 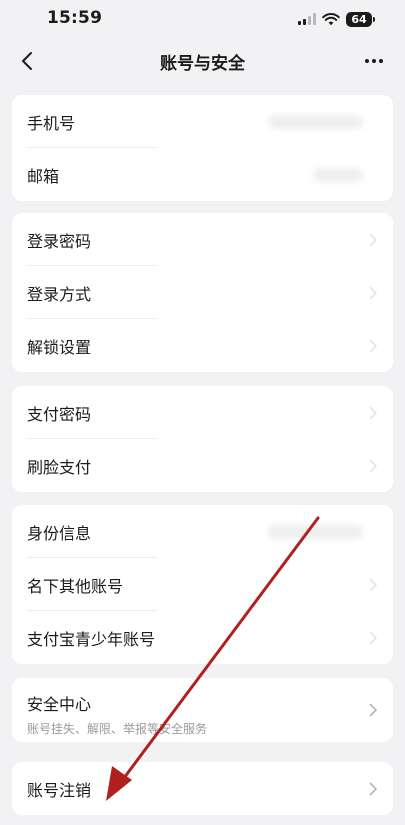 I want to click on row-other-accounts: 名下其他账号, so click(x=202, y=584).